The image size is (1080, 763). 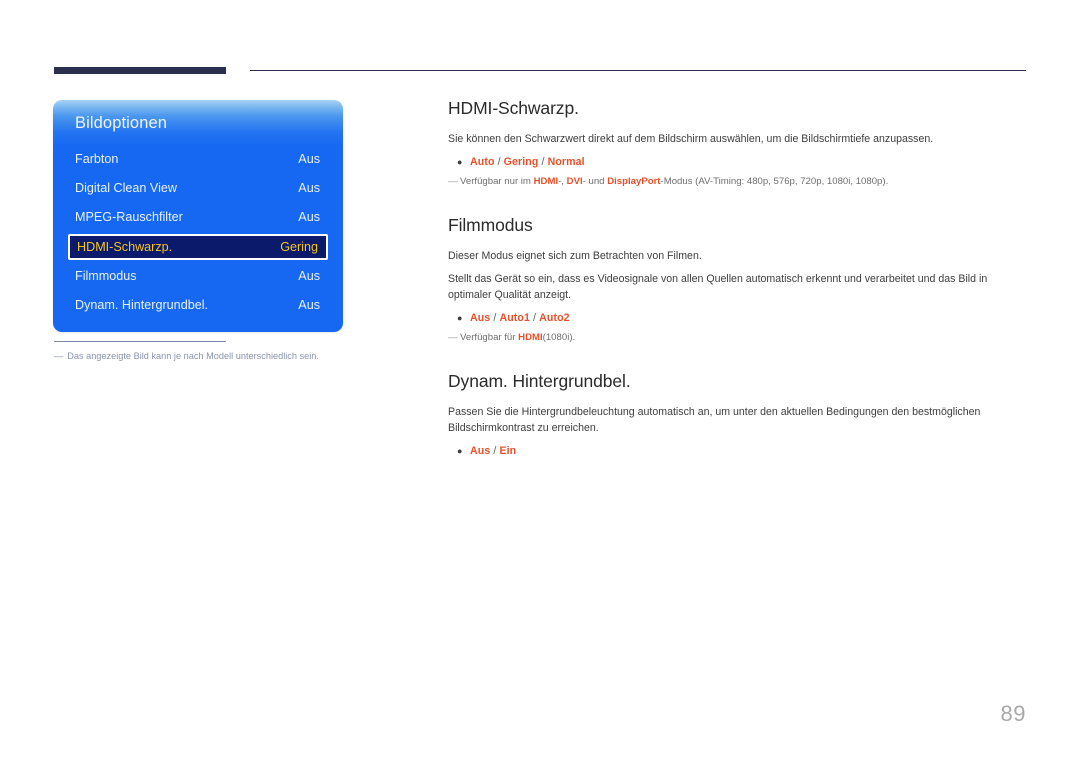 I want to click on section-footnote: ― Verfügbar für HDMI(1080i)., so click(x=738, y=338).